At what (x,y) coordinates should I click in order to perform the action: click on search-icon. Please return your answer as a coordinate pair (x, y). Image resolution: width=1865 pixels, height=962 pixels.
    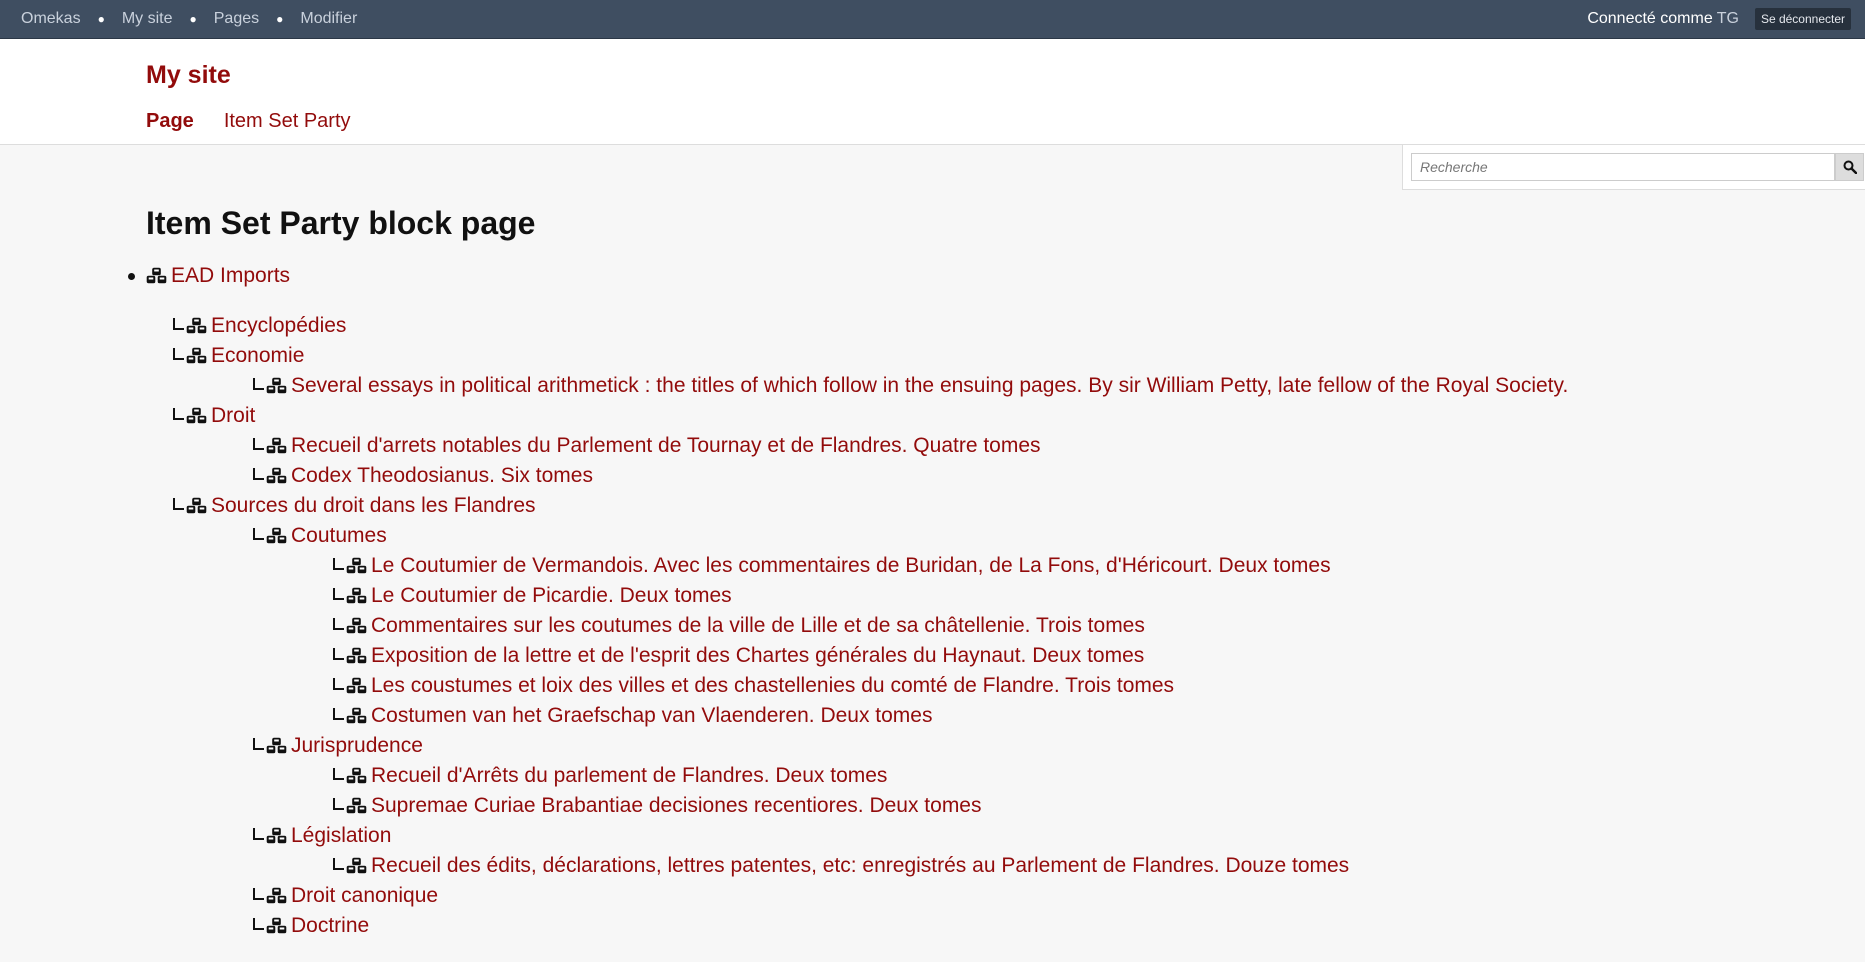
    Looking at the image, I should click on (1850, 167).